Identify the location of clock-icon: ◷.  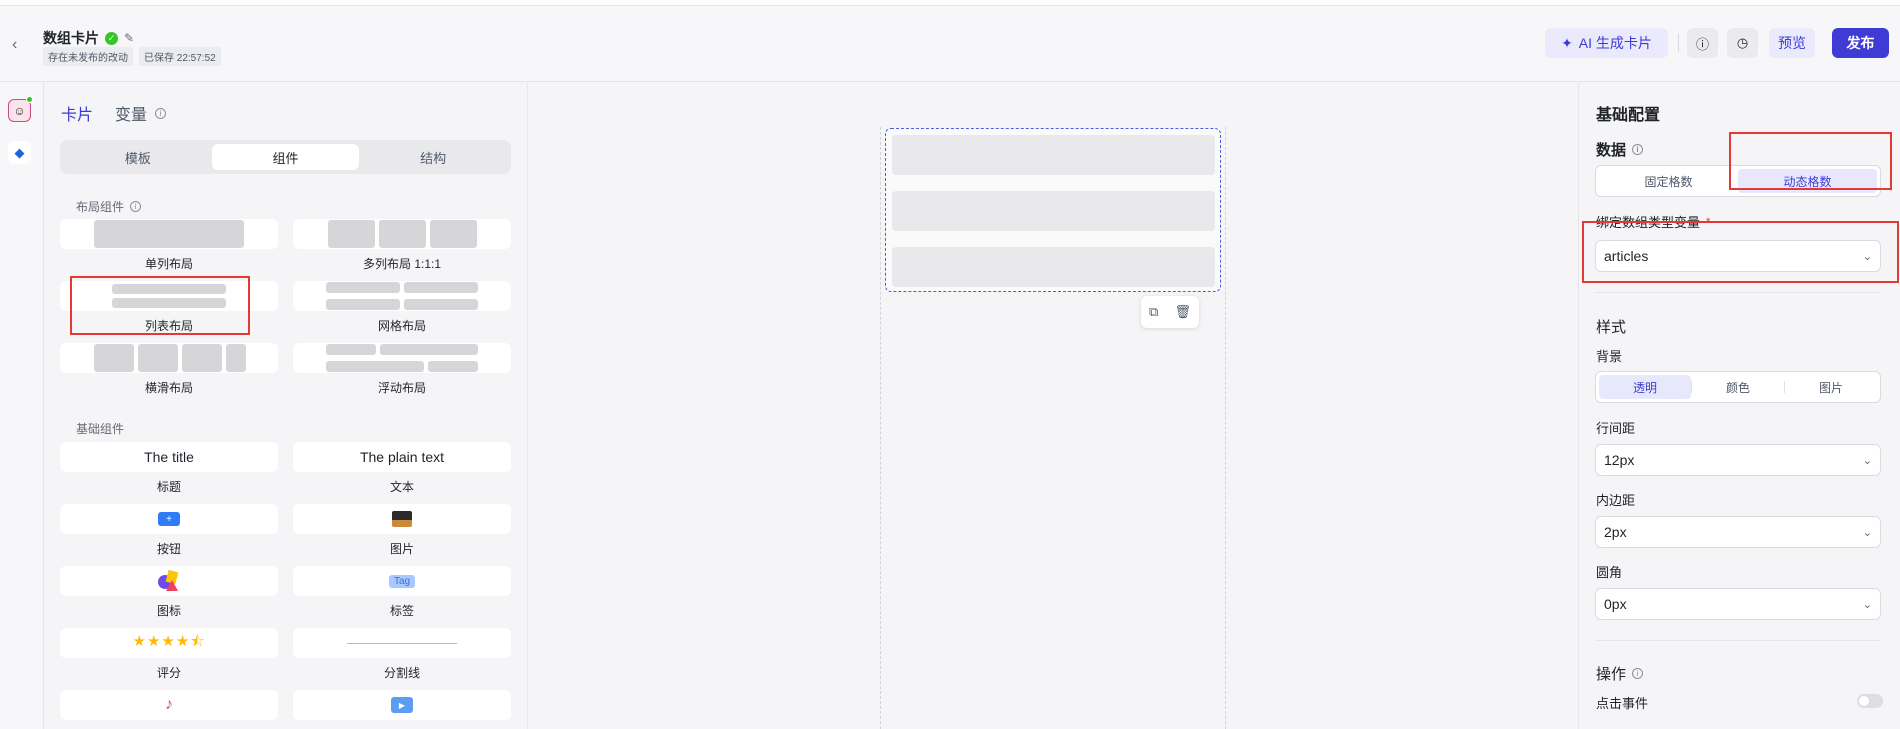
(1742, 42).